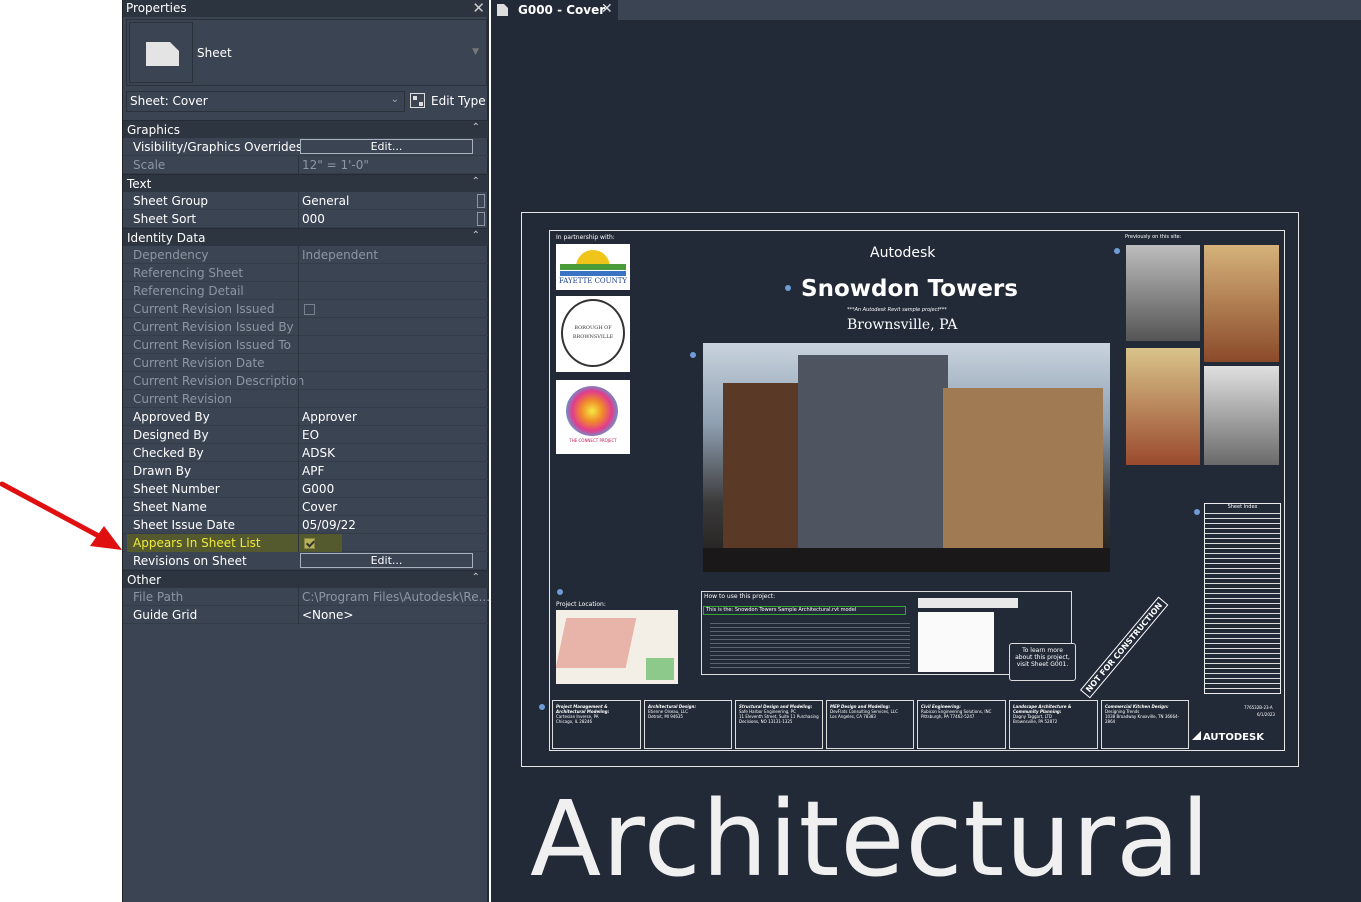  Describe the element at coordinates (948, 716) in the screenshot. I see `tb-addr: Pittsburgh, PA 77462-5247` at that location.